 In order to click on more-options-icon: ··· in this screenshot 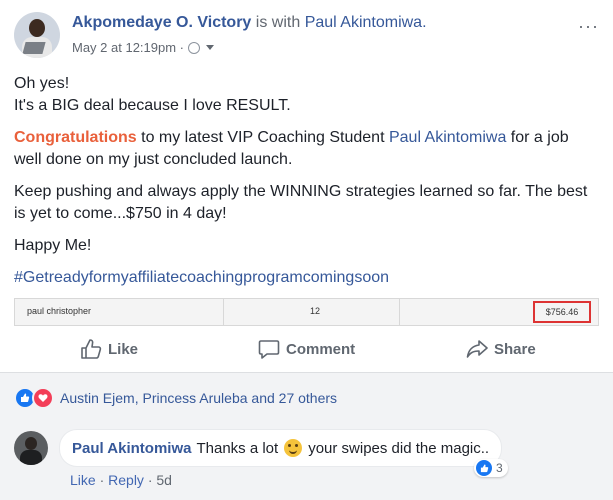, I will do `click(588, 26)`.